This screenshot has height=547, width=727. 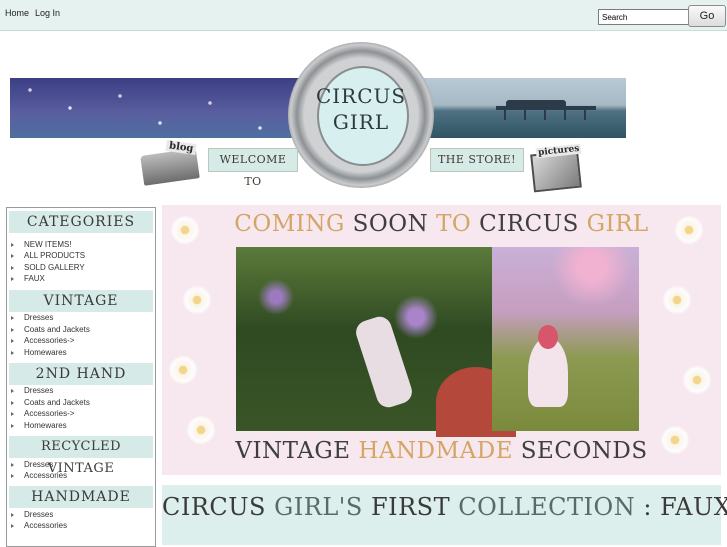 I want to click on sidebar-item-handmade-accessories: Accessories, so click(x=39, y=525).